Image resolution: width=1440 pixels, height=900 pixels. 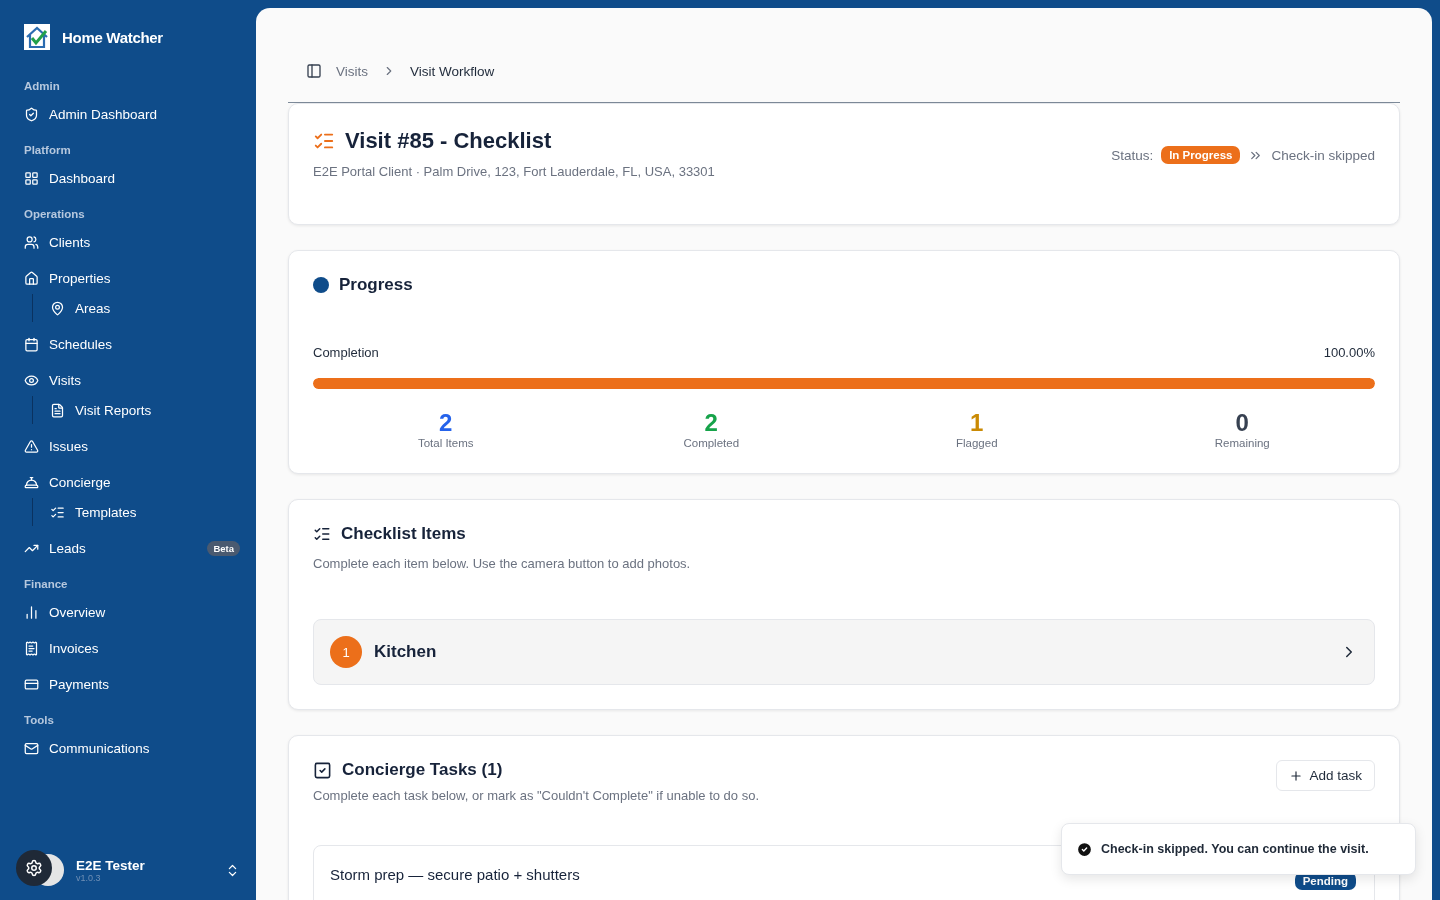 I want to click on stat-label: Remaining, so click(x=1242, y=443).